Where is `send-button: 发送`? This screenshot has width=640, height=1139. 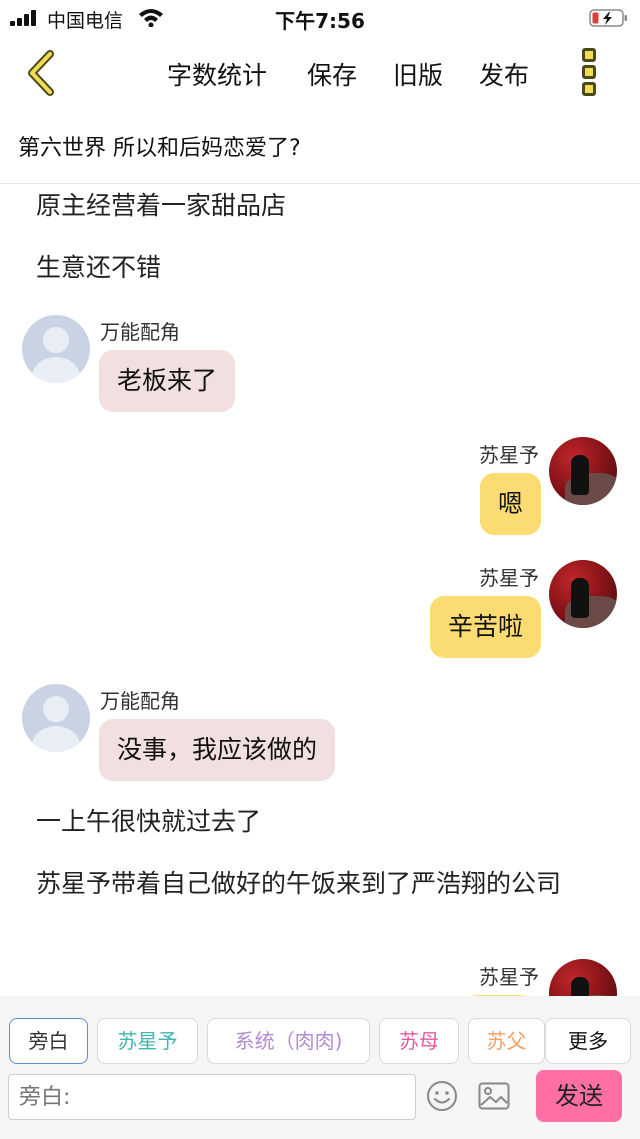 send-button: 发送 is located at coordinates (579, 1096).